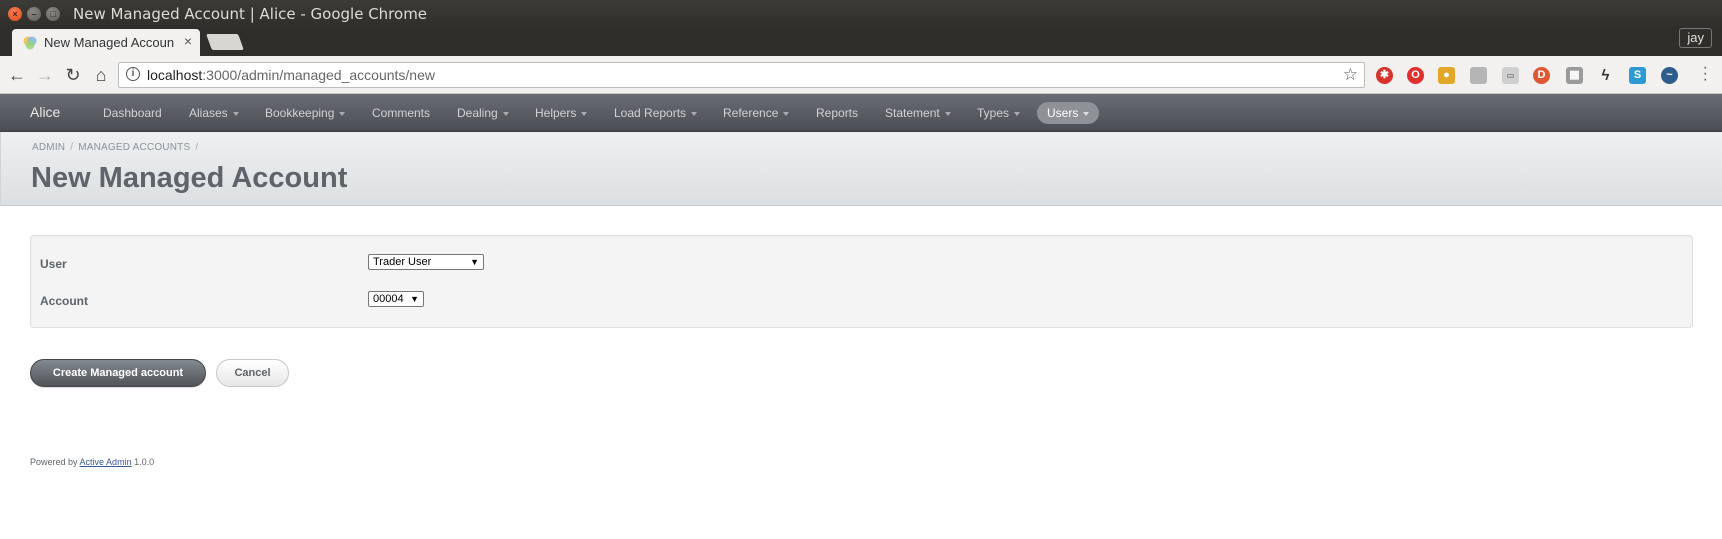  What do you see at coordinates (1384, 75) in the screenshot?
I see `extension-red-burst-icon: ✱` at bounding box center [1384, 75].